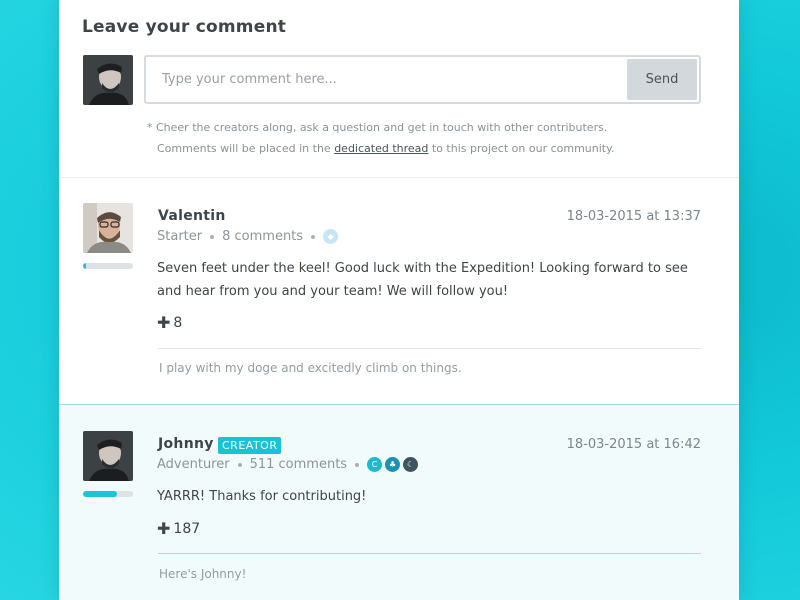  I want to click on c-badge-icon: C, so click(375, 464).